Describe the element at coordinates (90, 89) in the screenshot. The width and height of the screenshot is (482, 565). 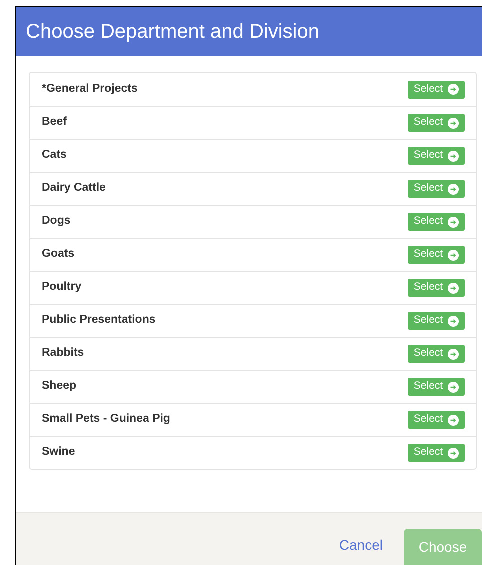
I see `department-name: *General Projects` at that location.